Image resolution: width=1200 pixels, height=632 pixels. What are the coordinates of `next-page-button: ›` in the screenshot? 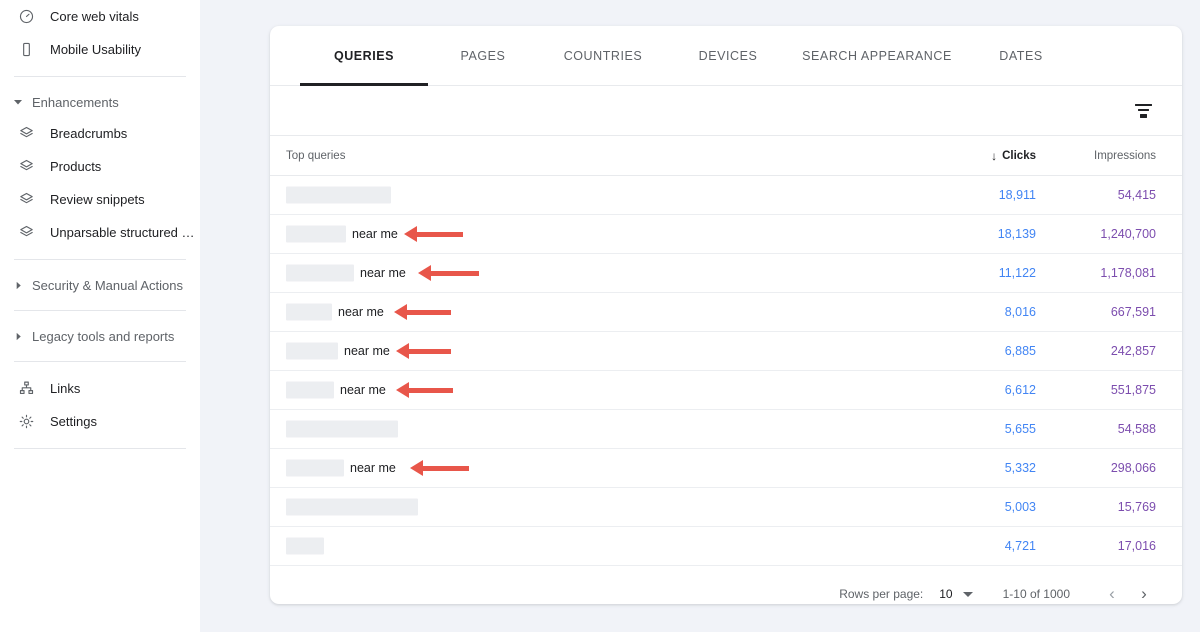 It's located at (1144, 591).